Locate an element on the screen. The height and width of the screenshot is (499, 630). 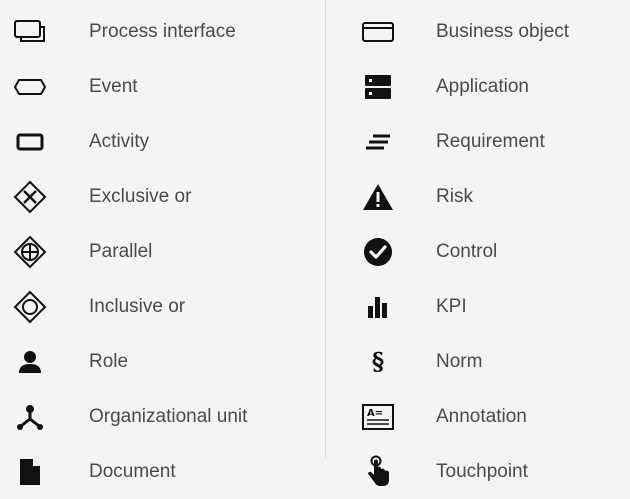
palette-item-label: Event is located at coordinates (113, 86).